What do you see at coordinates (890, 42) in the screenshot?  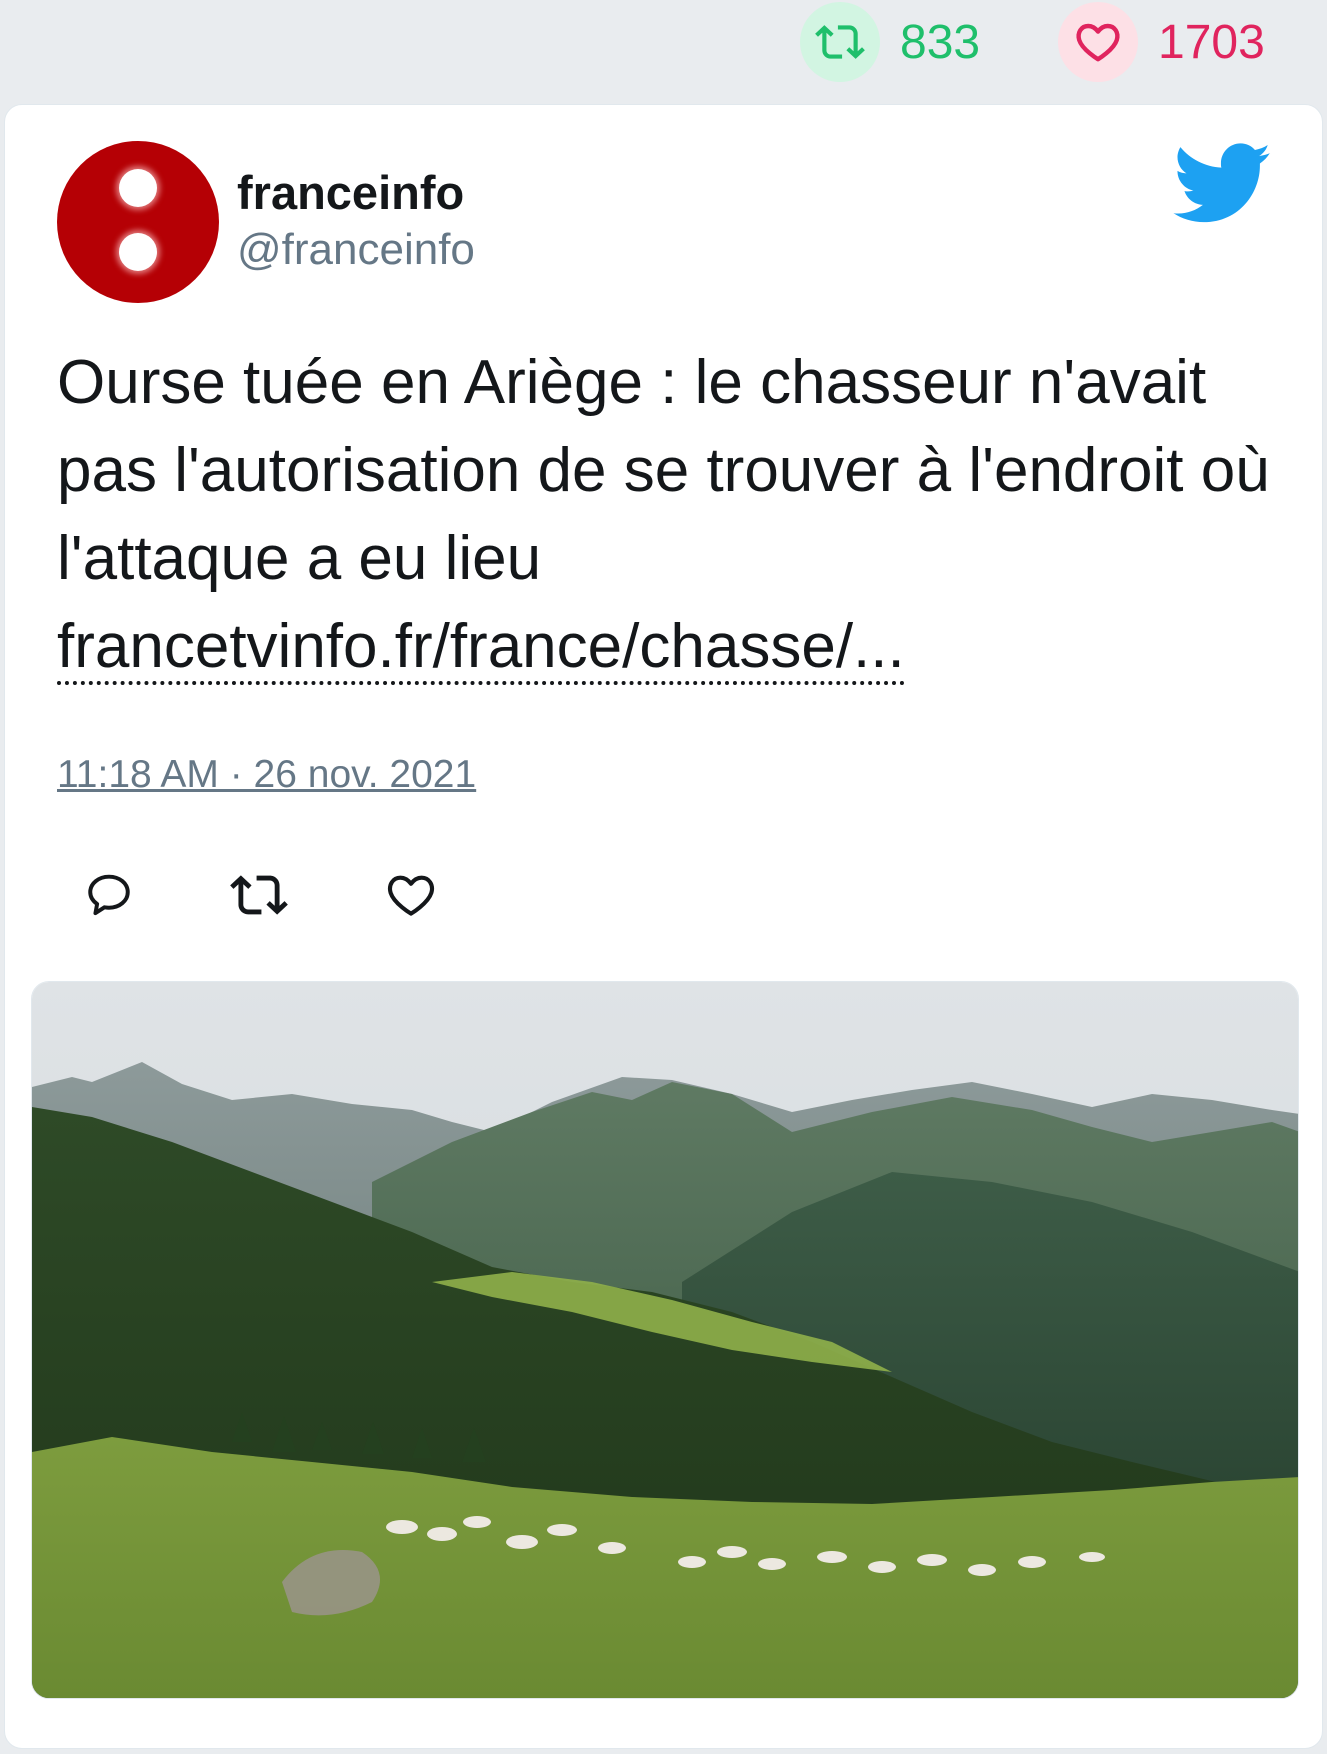 I see `retweet-stat: 833` at bounding box center [890, 42].